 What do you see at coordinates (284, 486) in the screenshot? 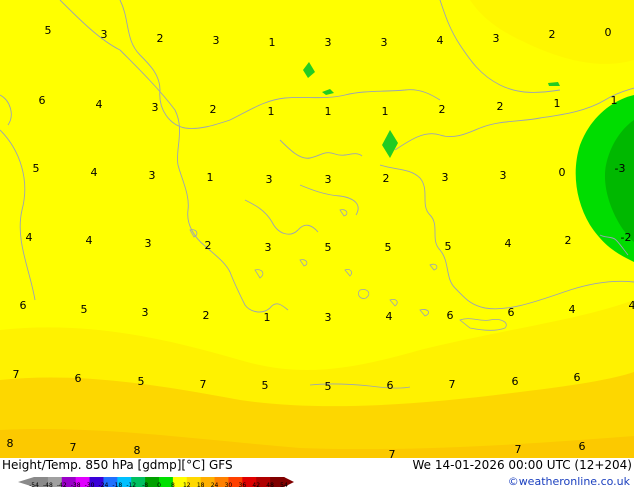
I see `scale-tick-label: 54` at bounding box center [284, 486].